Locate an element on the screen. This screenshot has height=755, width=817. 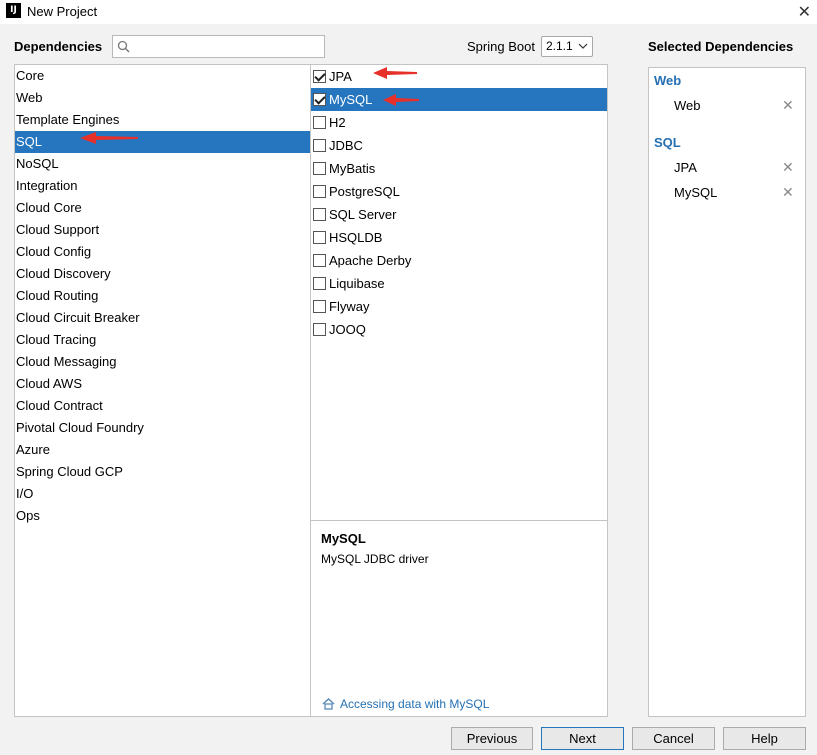
dependency-item: JOOQ is located at coordinates (459, 329).